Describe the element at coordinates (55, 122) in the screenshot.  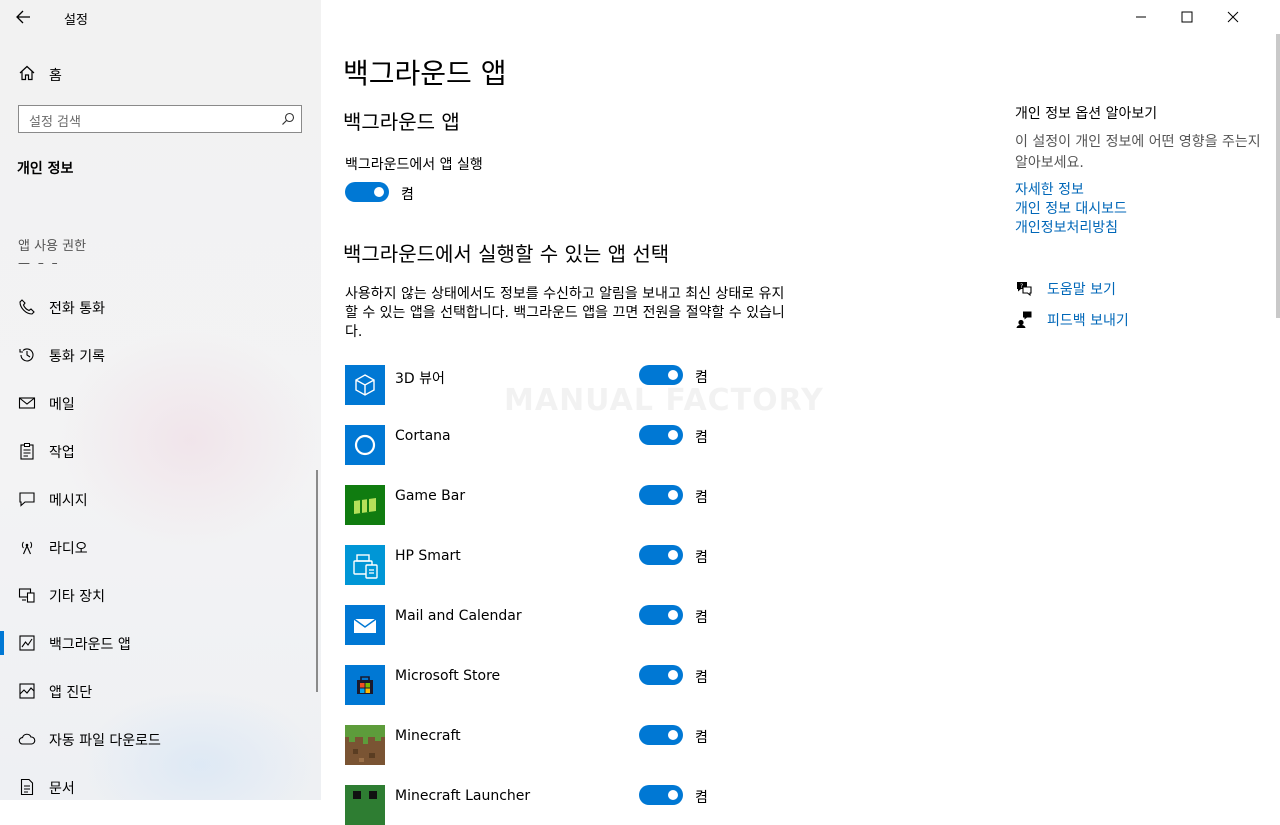
I see `search-placeholder: 설정 검색` at that location.